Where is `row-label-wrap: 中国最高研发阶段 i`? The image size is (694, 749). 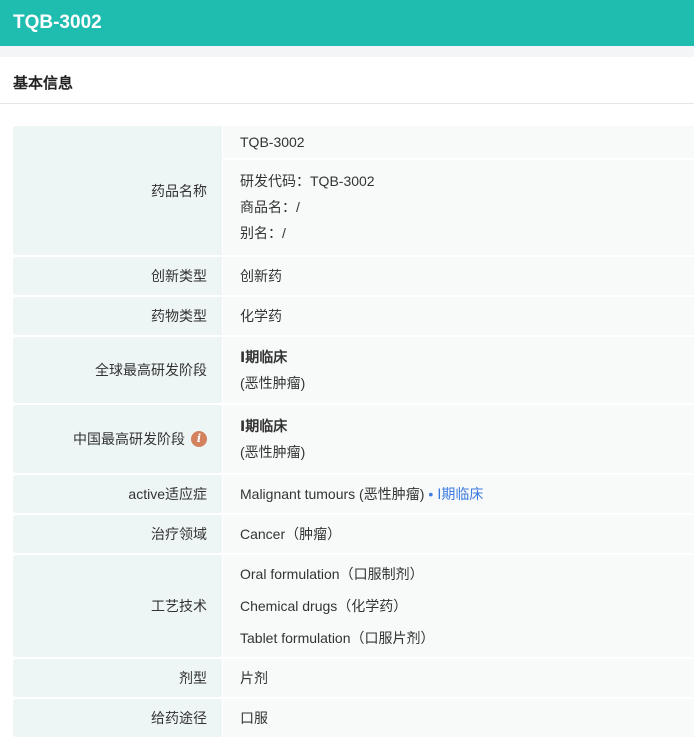 row-label-wrap: 中国最高研发阶段 i is located at coordinates (117, 439).